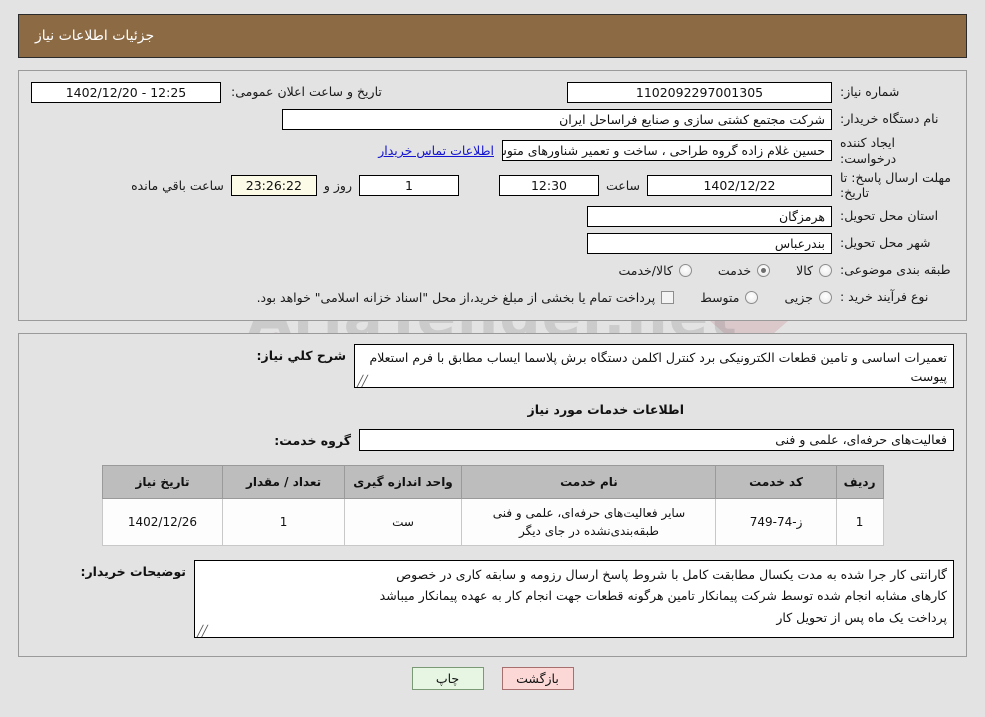 The image size is (985, 717). What do you see at coordinates (436, 150) in the screenshot?
I see `buyer-contact-link: اطلاعات تماس خریدار` at bounding box center [436, 150].